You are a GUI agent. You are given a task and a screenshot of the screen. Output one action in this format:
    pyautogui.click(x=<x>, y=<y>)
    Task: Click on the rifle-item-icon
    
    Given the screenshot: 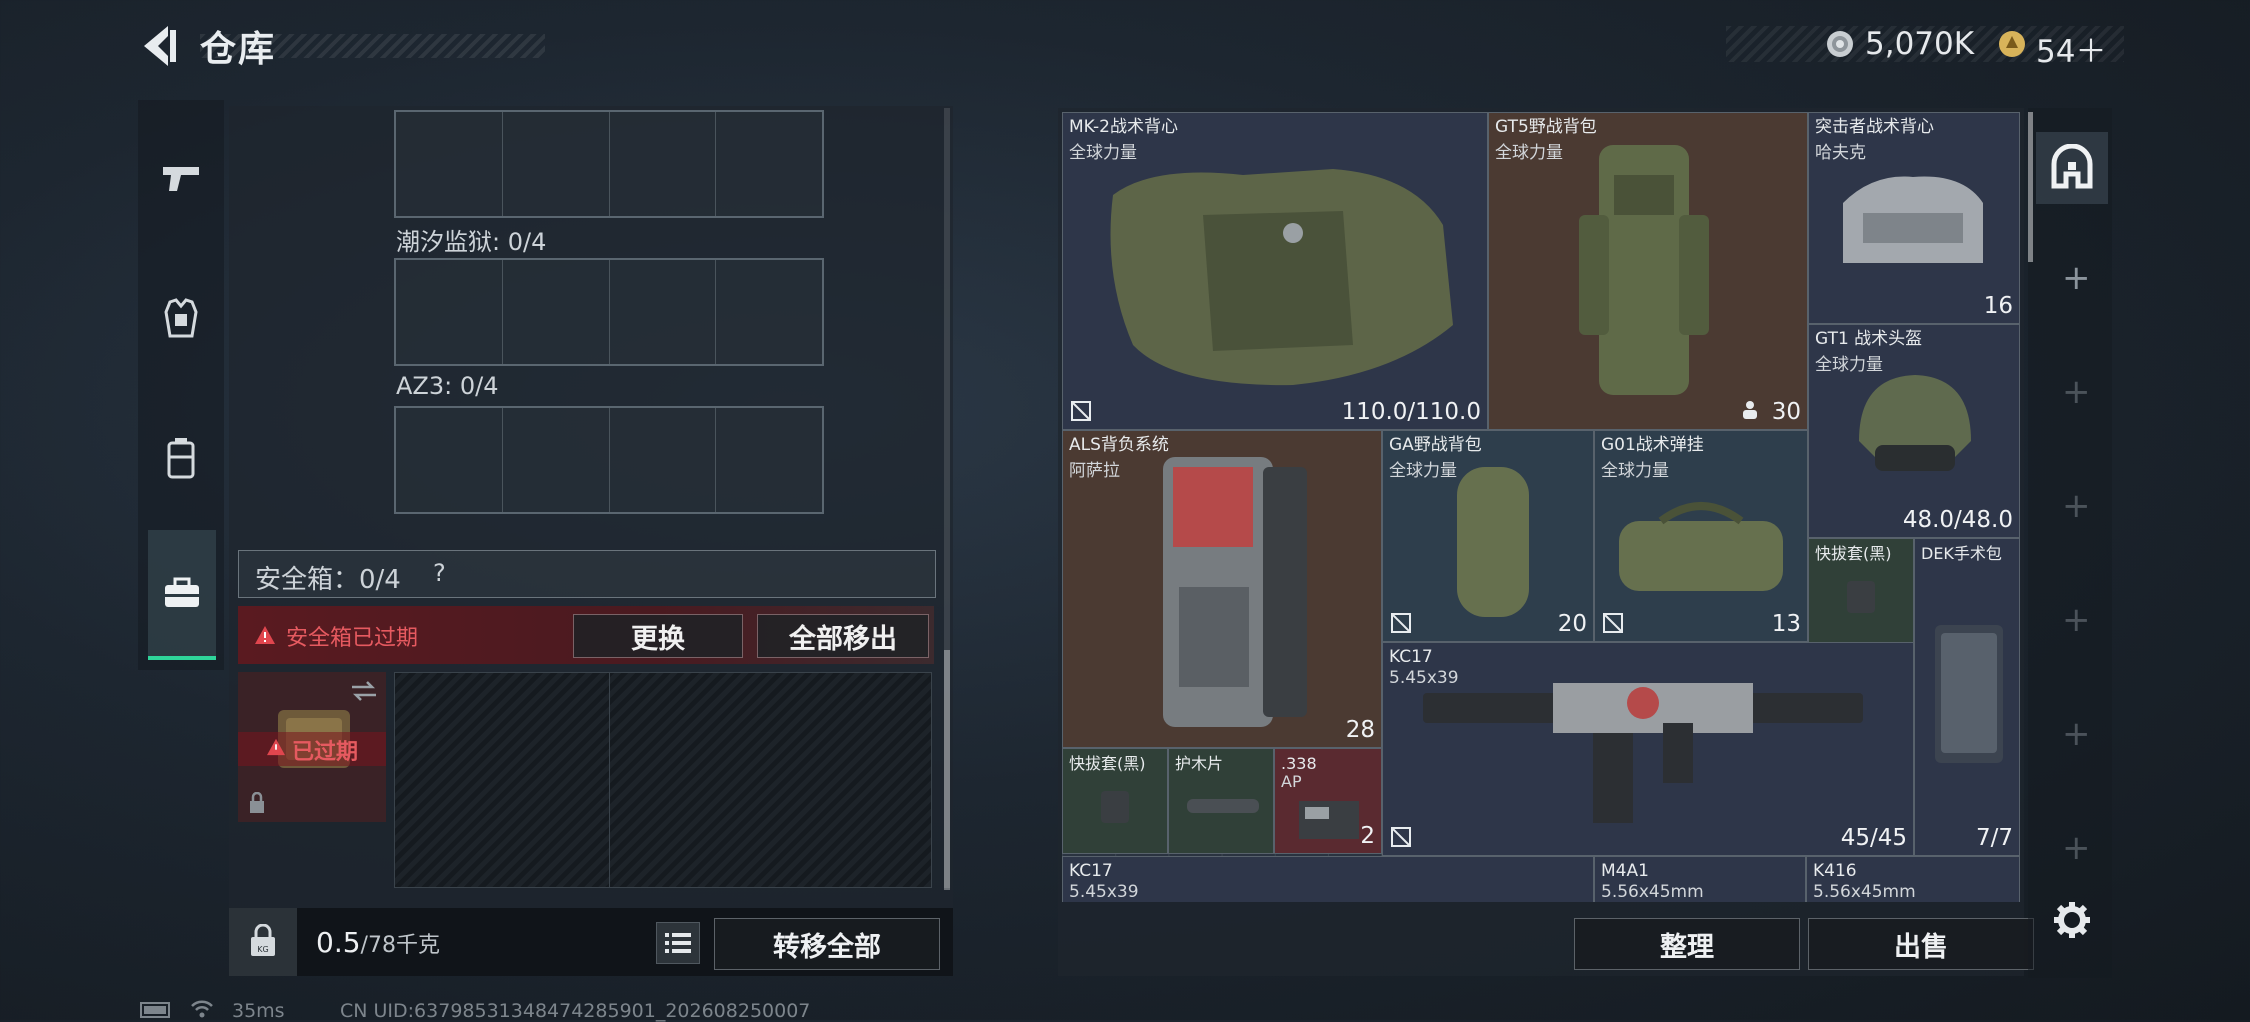 What is the action you would take?
    pyautogui.click(x=1643, y=753)
    